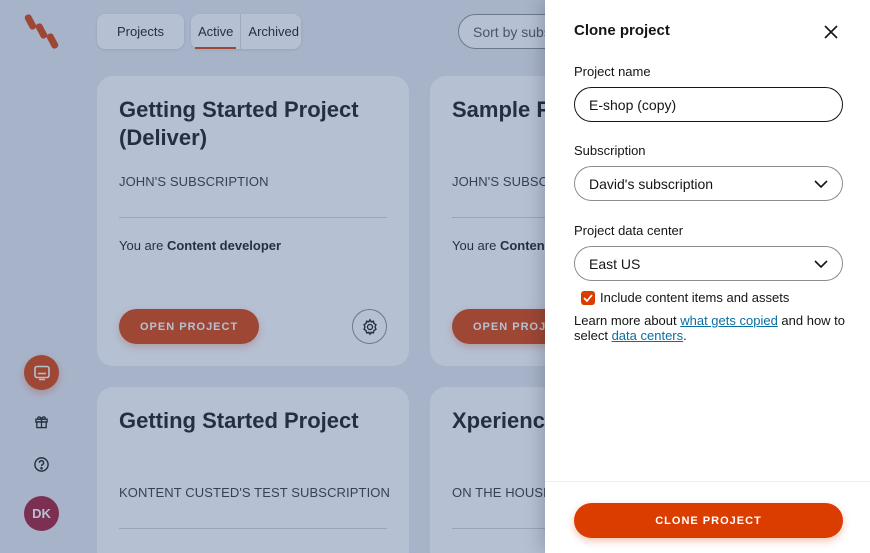  Describe the element at coordinates (708, 263) in the screenshot. I see `datacenter-select: East US` at that location.